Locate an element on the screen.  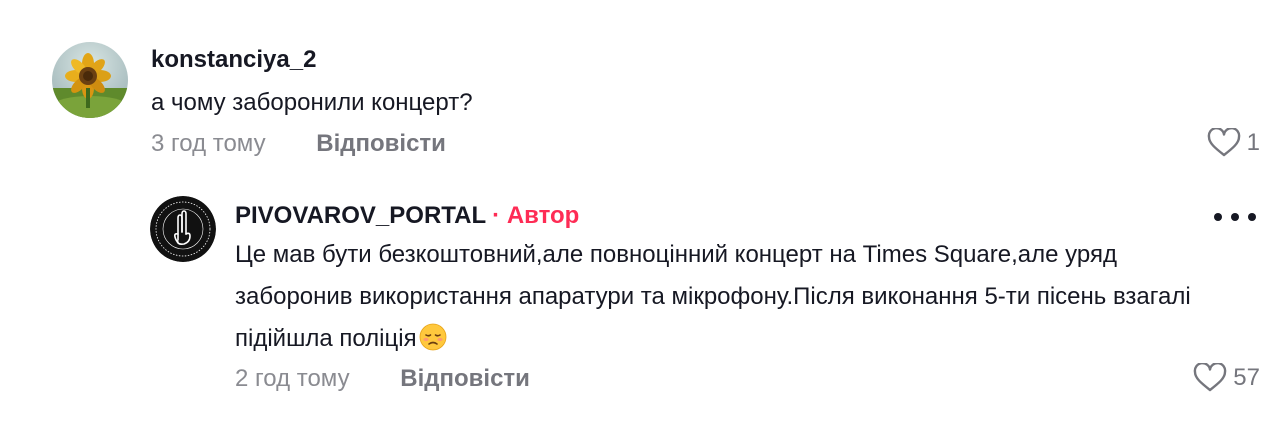
more-options-icon is located at coordinates (1235, 217).